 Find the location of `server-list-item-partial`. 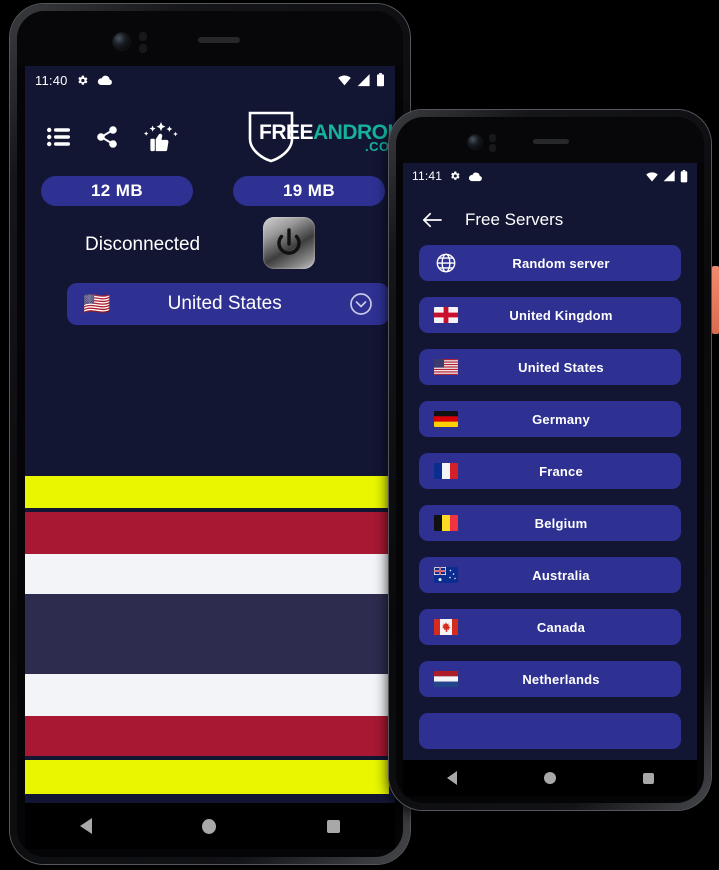

server-list-item-partial is located at coordinates (550, 731).